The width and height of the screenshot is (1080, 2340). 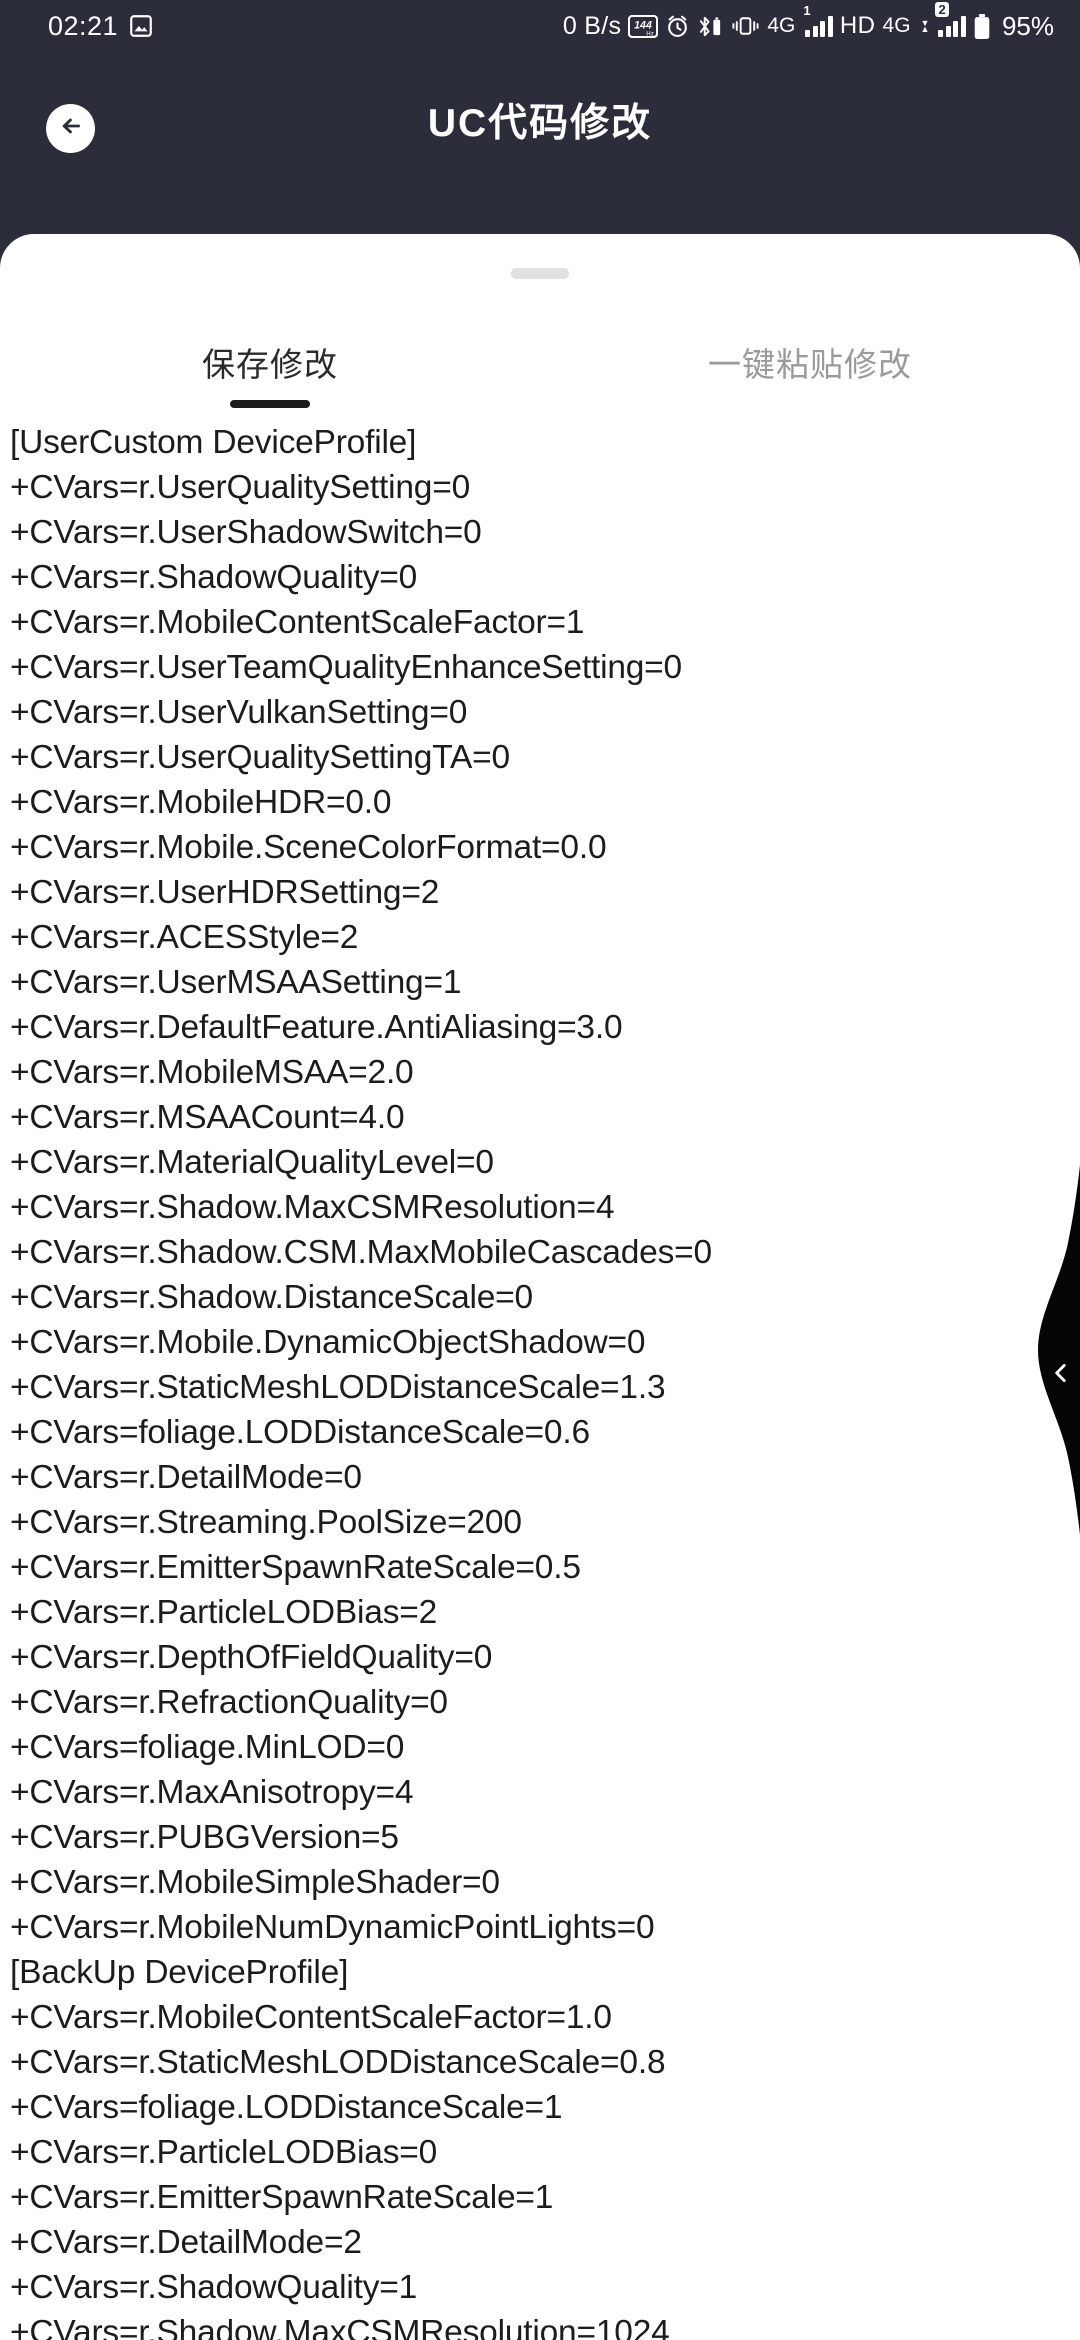 What do you see at coordinates (1027, 25) in the screenshot?
I see `battery-percent: 95%` at bounding box center [1027, 25].